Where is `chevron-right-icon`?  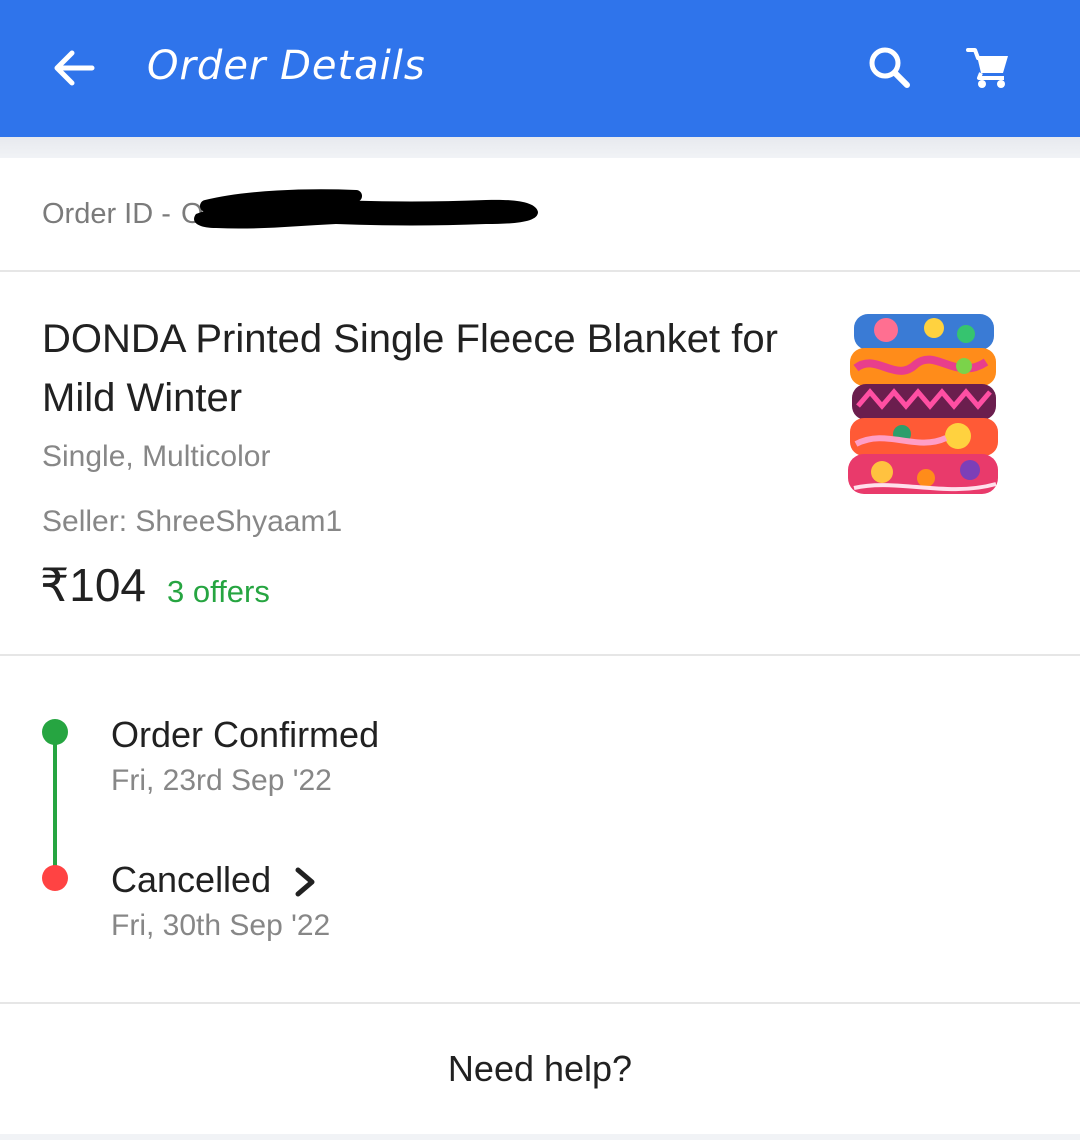
chevron-right-icon is located at coordinates (305, 882).